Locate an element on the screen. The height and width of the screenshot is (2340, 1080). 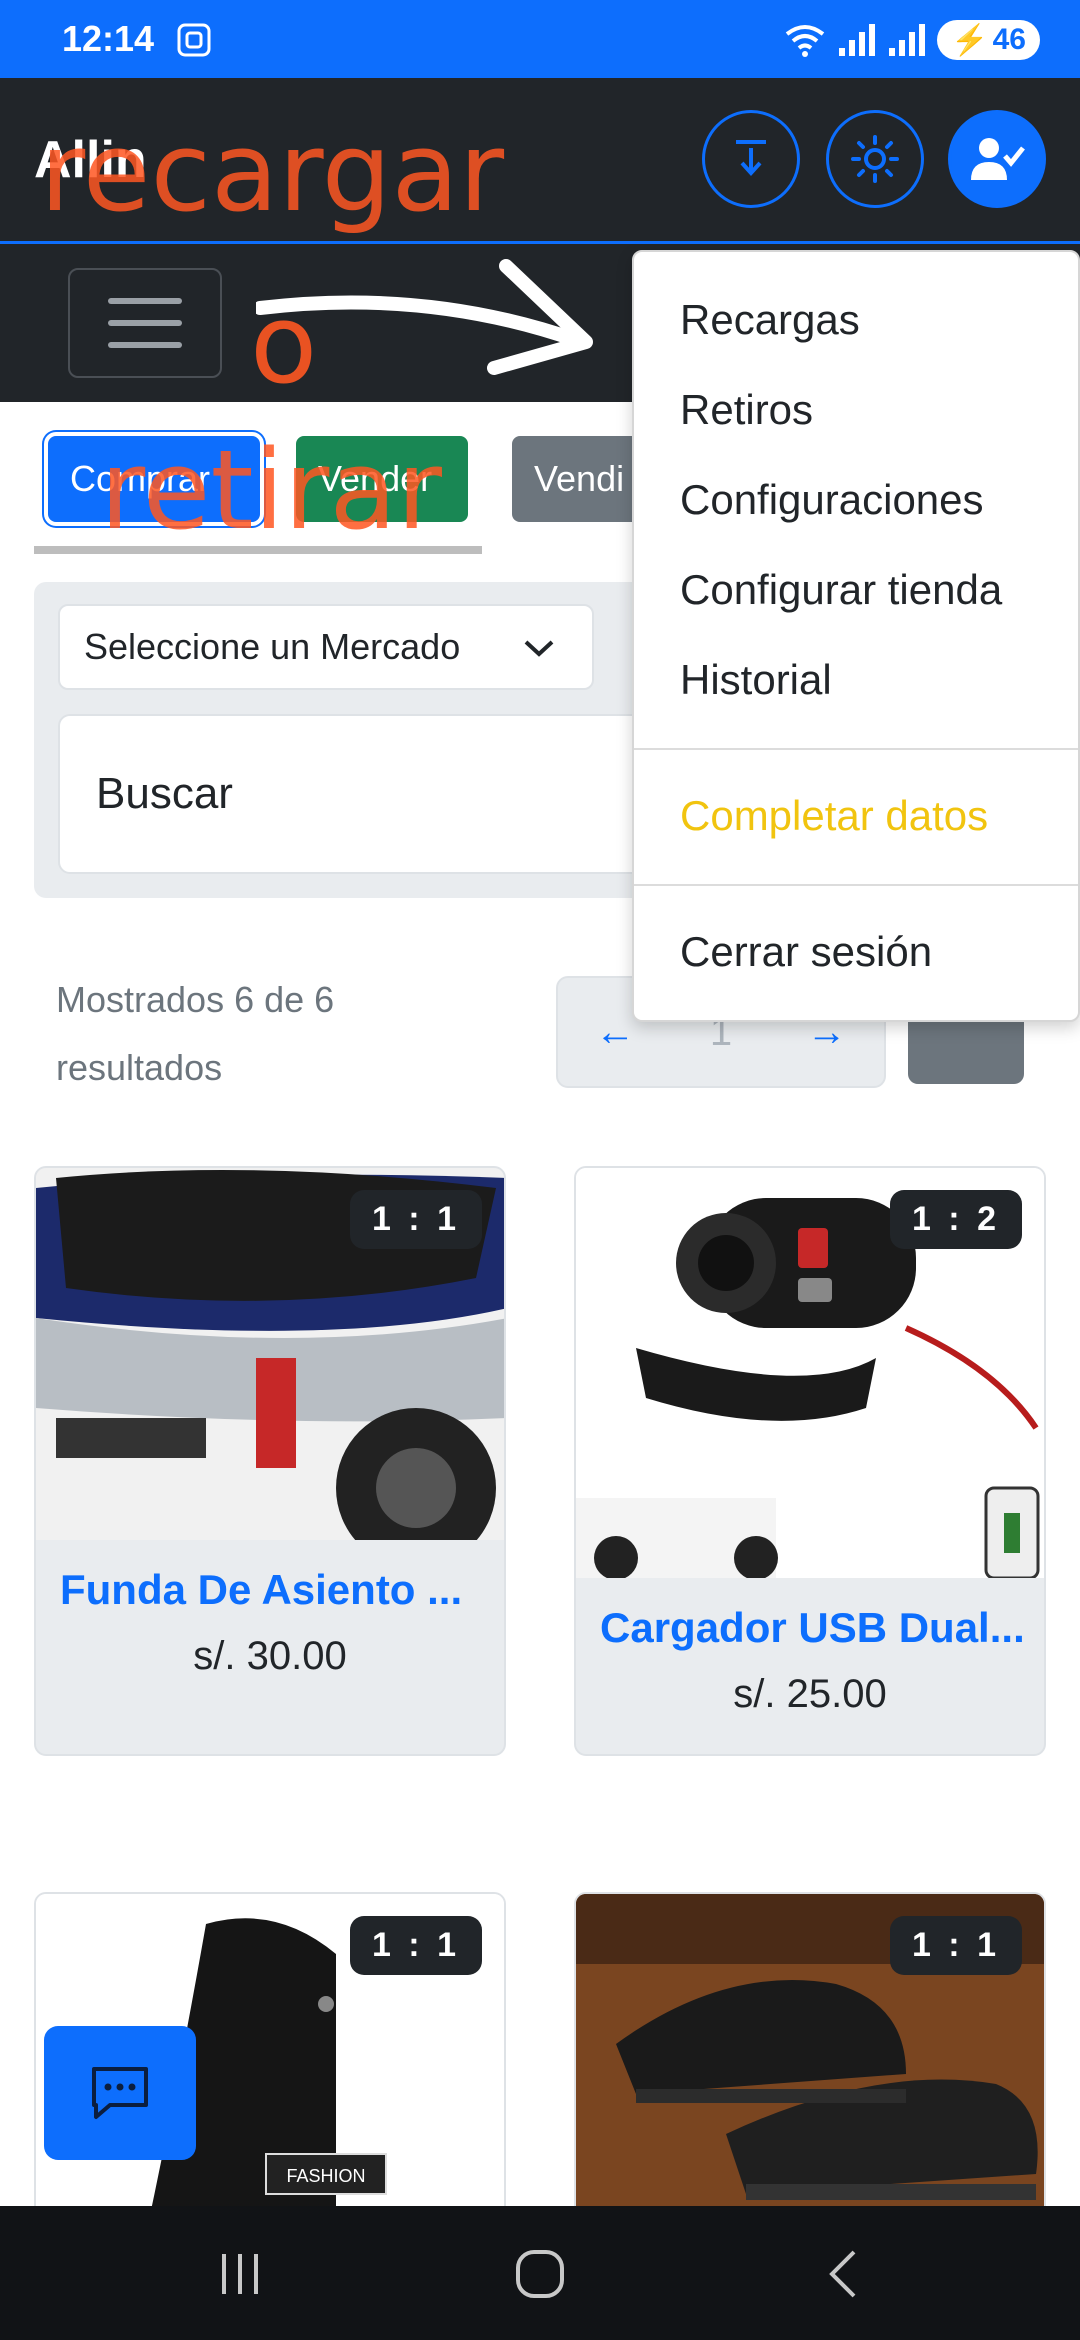
menu-item-recargas: Recargas is located at coordinates (770, 320).